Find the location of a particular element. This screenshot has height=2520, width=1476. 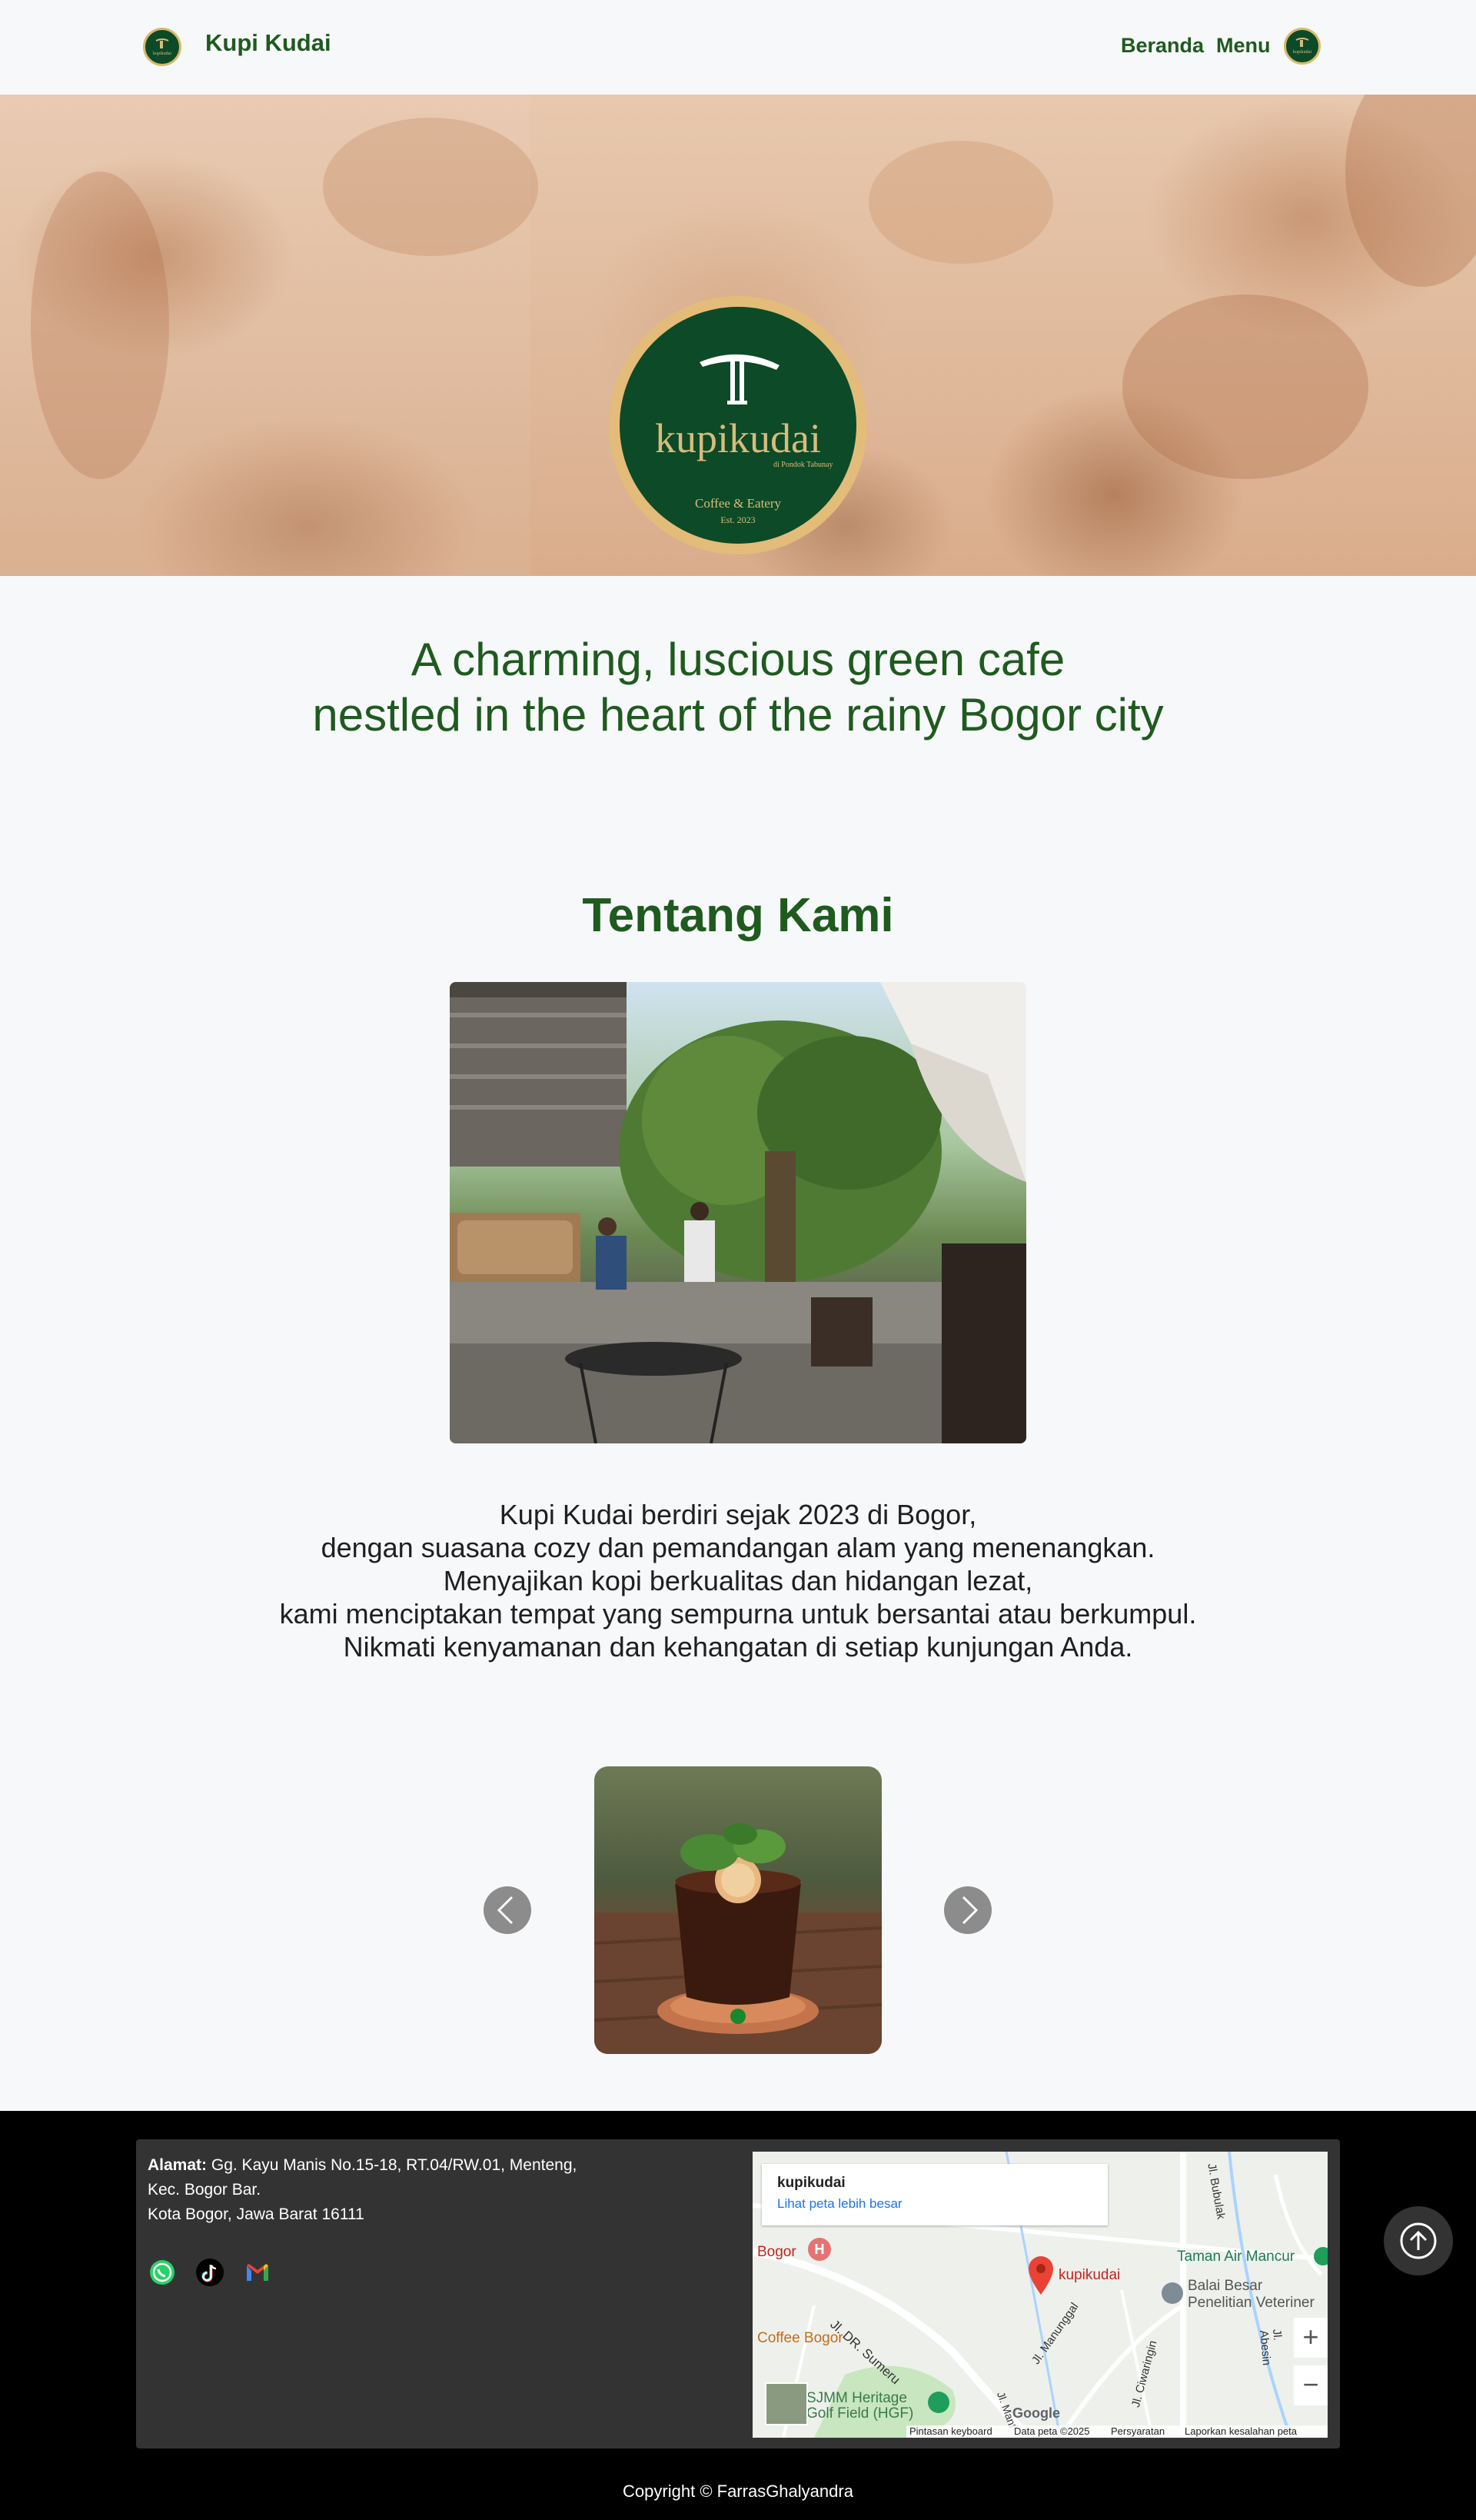

map-view-larger-link: Lihat peta lebih besar is located at coordinates (840, 2204).